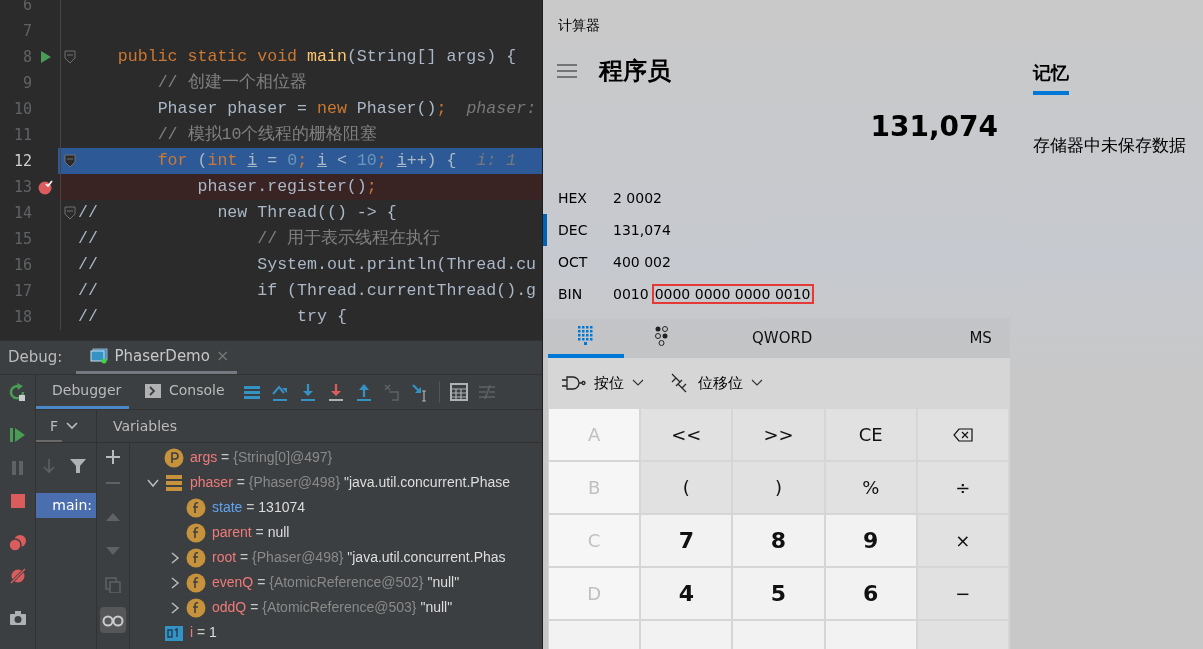 The height and width of the screenshot is (649, 1203). What do you see at coordinates (17, 576) in the screenshot?
I see `mute-breakpoints-icon` at bounding box center [17, 576].